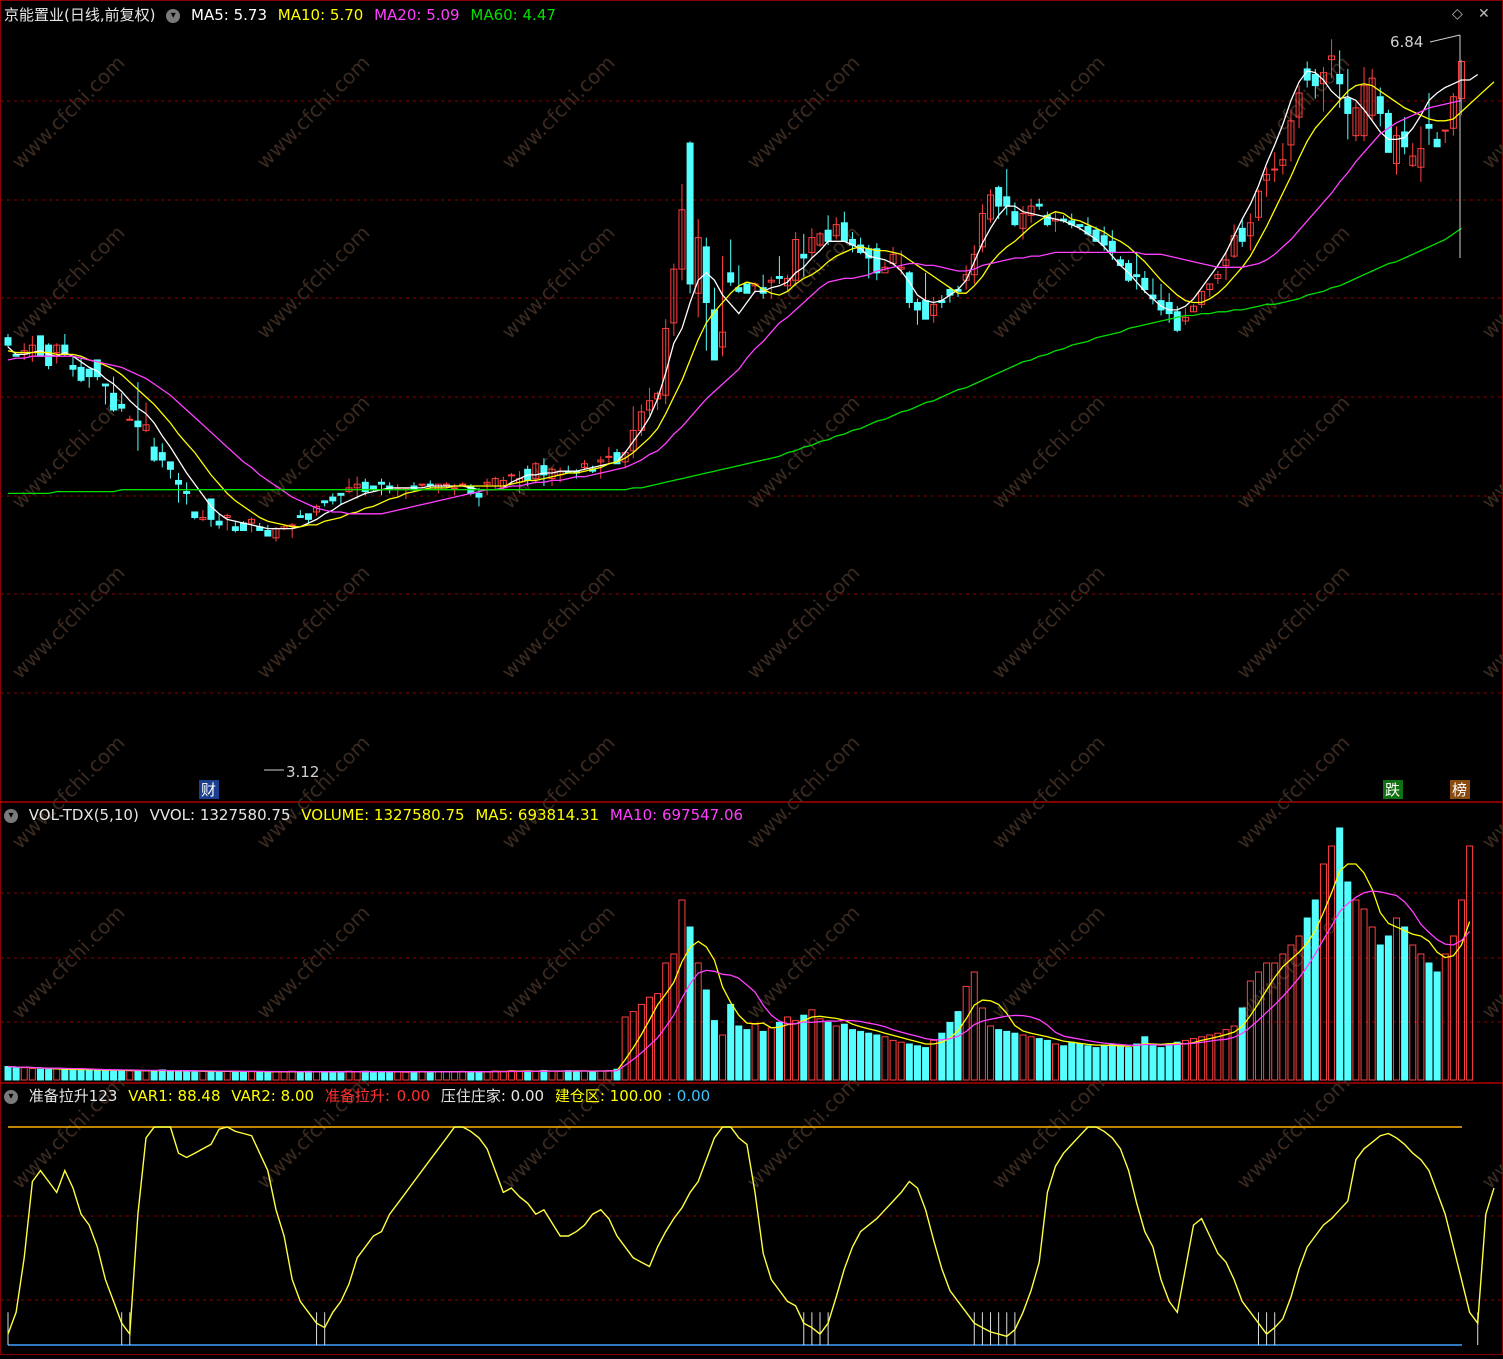 This screenshot has height=1359, width=1503. I want to click on zone2-readout: : 0.00, so click(688, 1096).